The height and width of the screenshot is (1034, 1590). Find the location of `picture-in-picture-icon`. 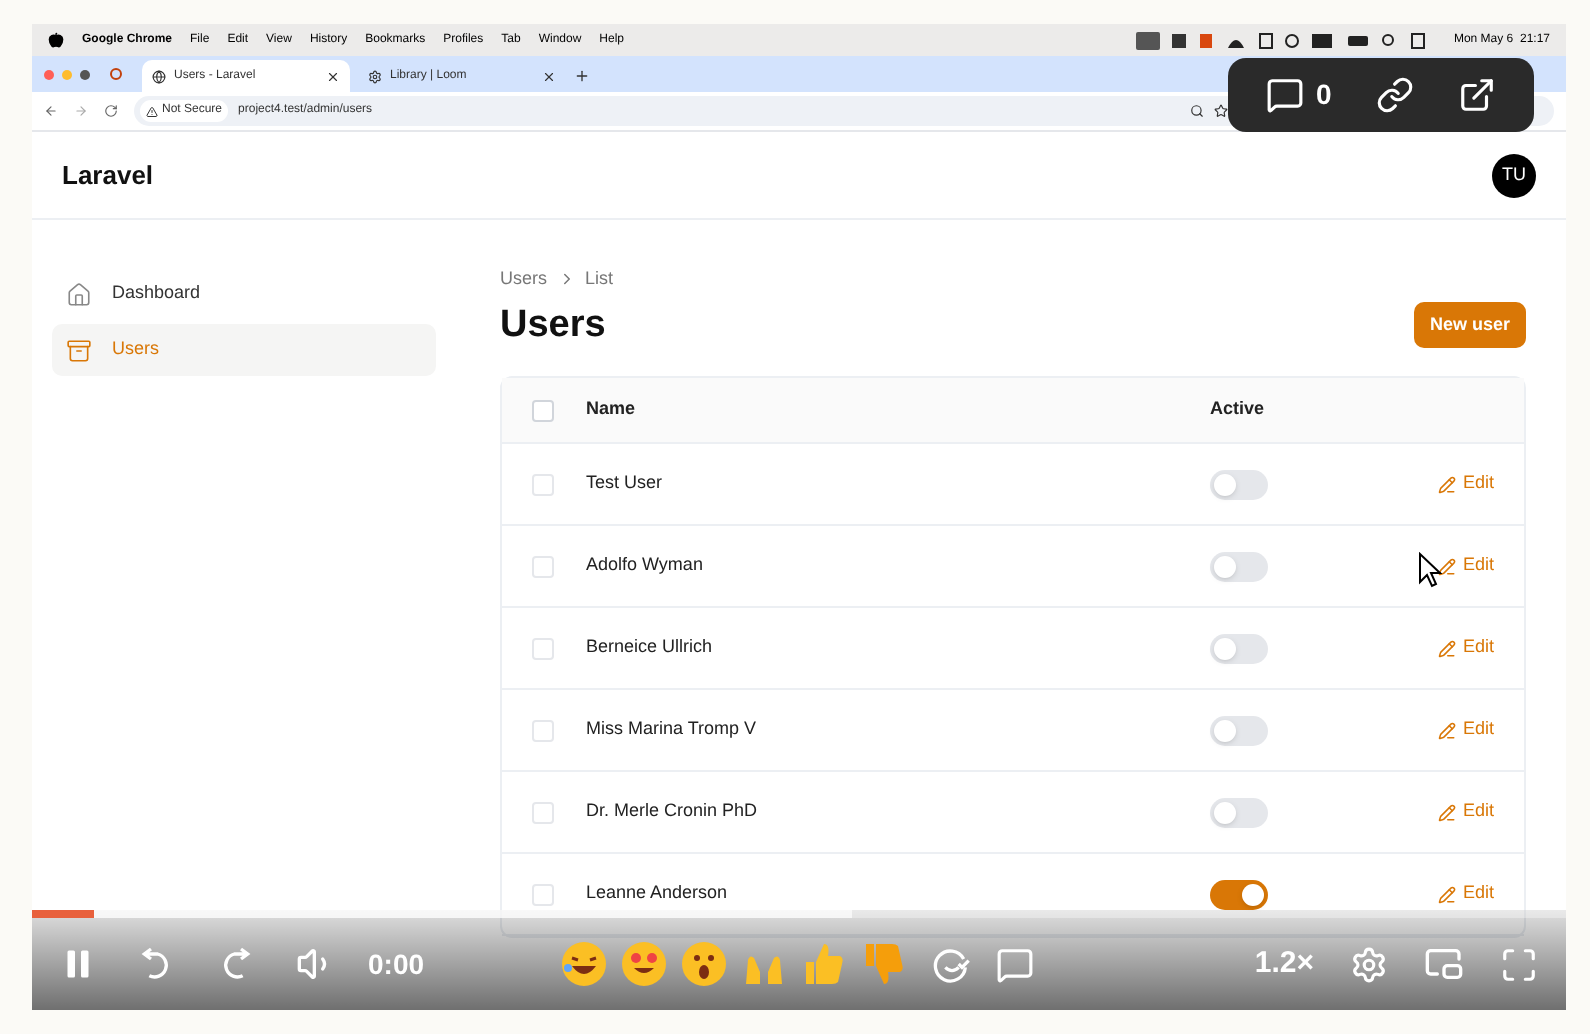

picture-in-picture-icon is located at coordinates (1444, 964).